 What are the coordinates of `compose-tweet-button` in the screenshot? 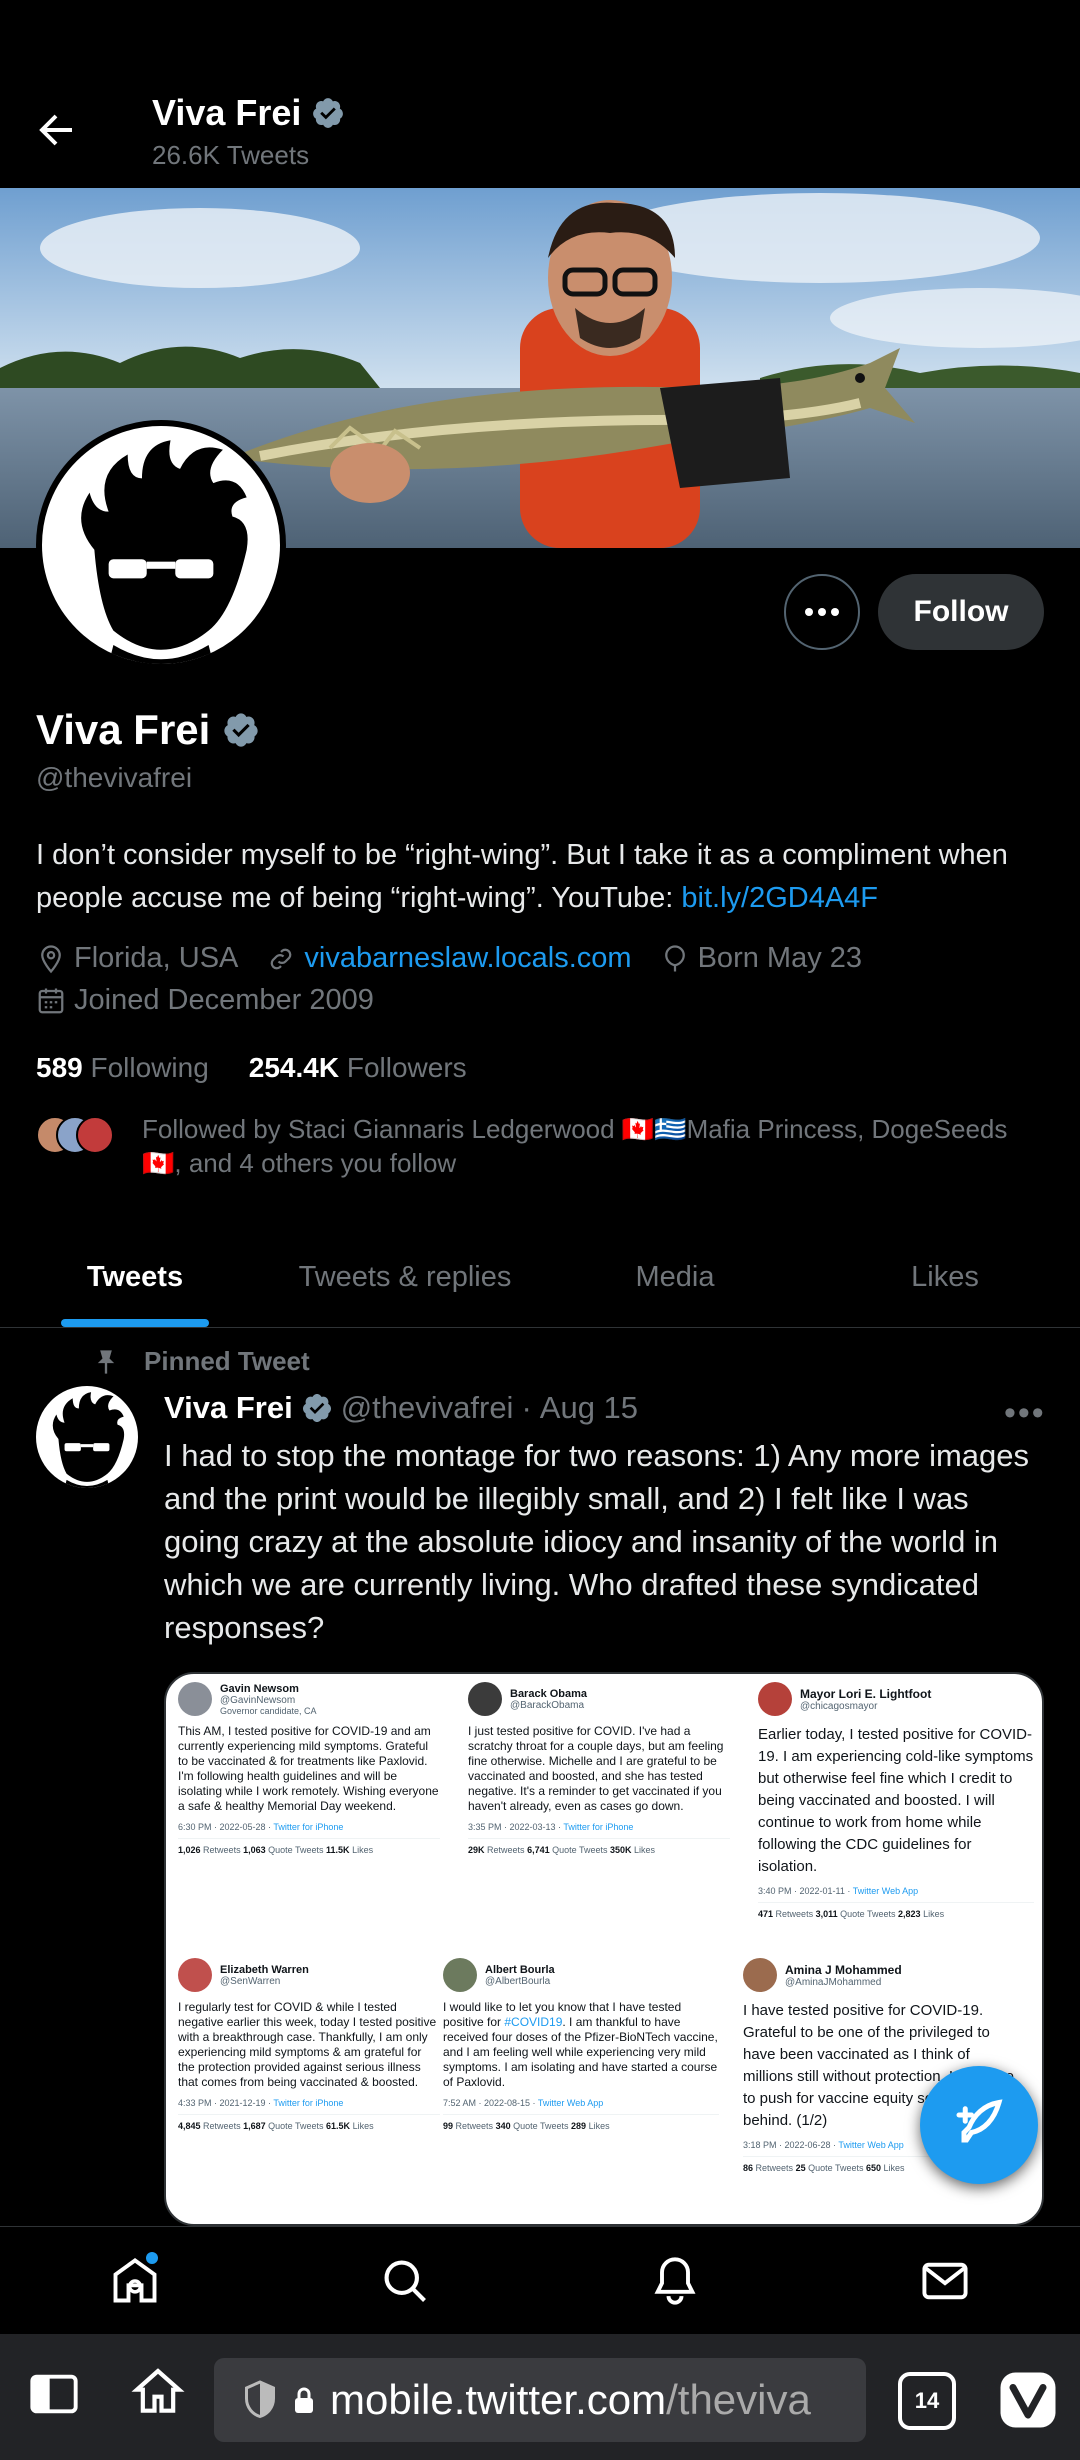 It's located at (979, 2125).